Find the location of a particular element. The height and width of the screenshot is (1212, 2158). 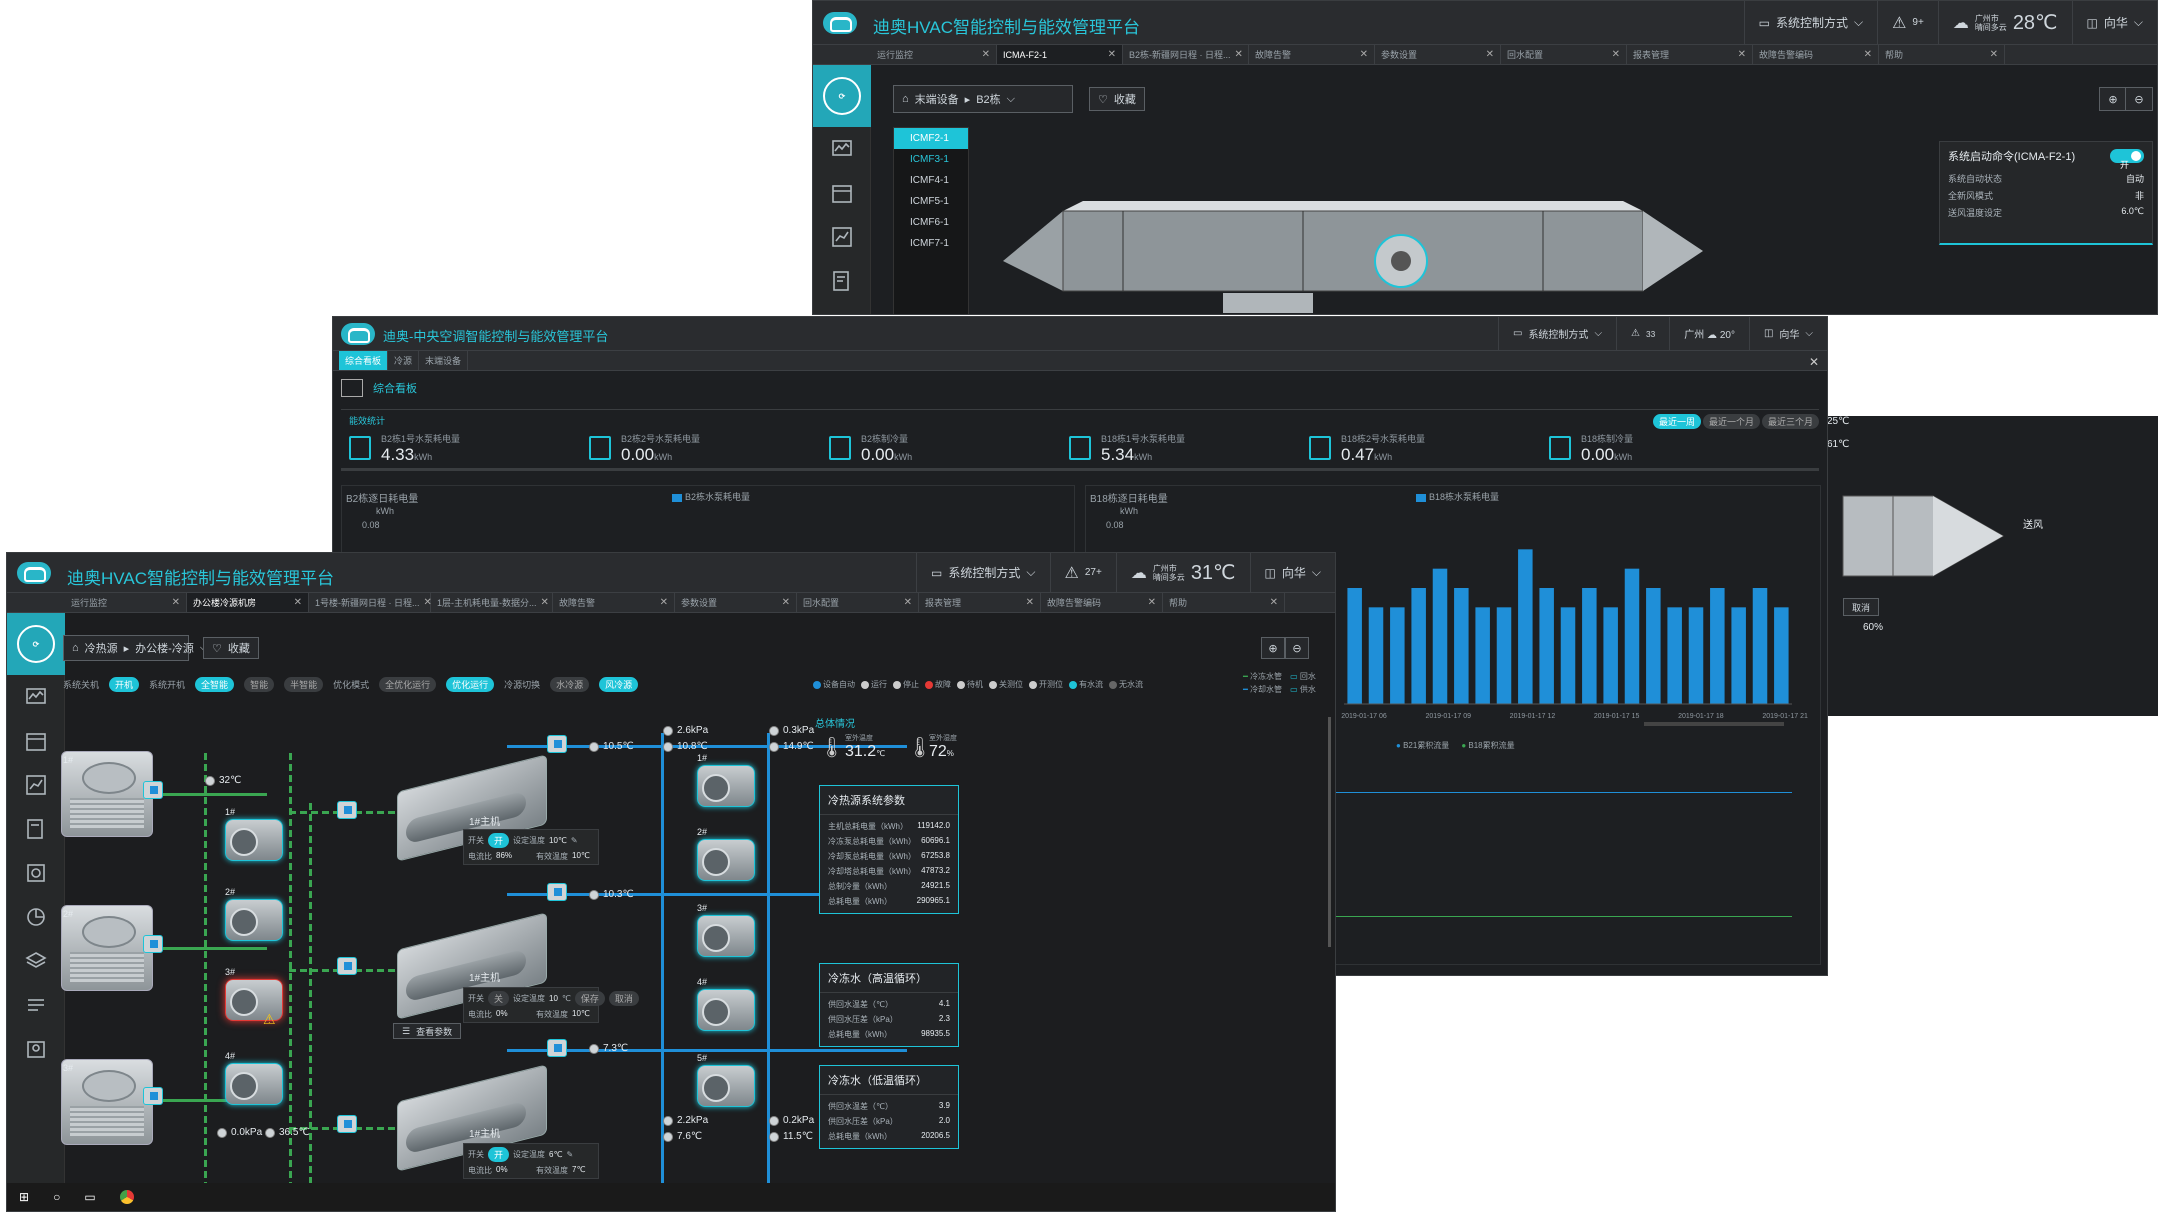

tab-0: 综合看板 is located at coordinates (364, 360).